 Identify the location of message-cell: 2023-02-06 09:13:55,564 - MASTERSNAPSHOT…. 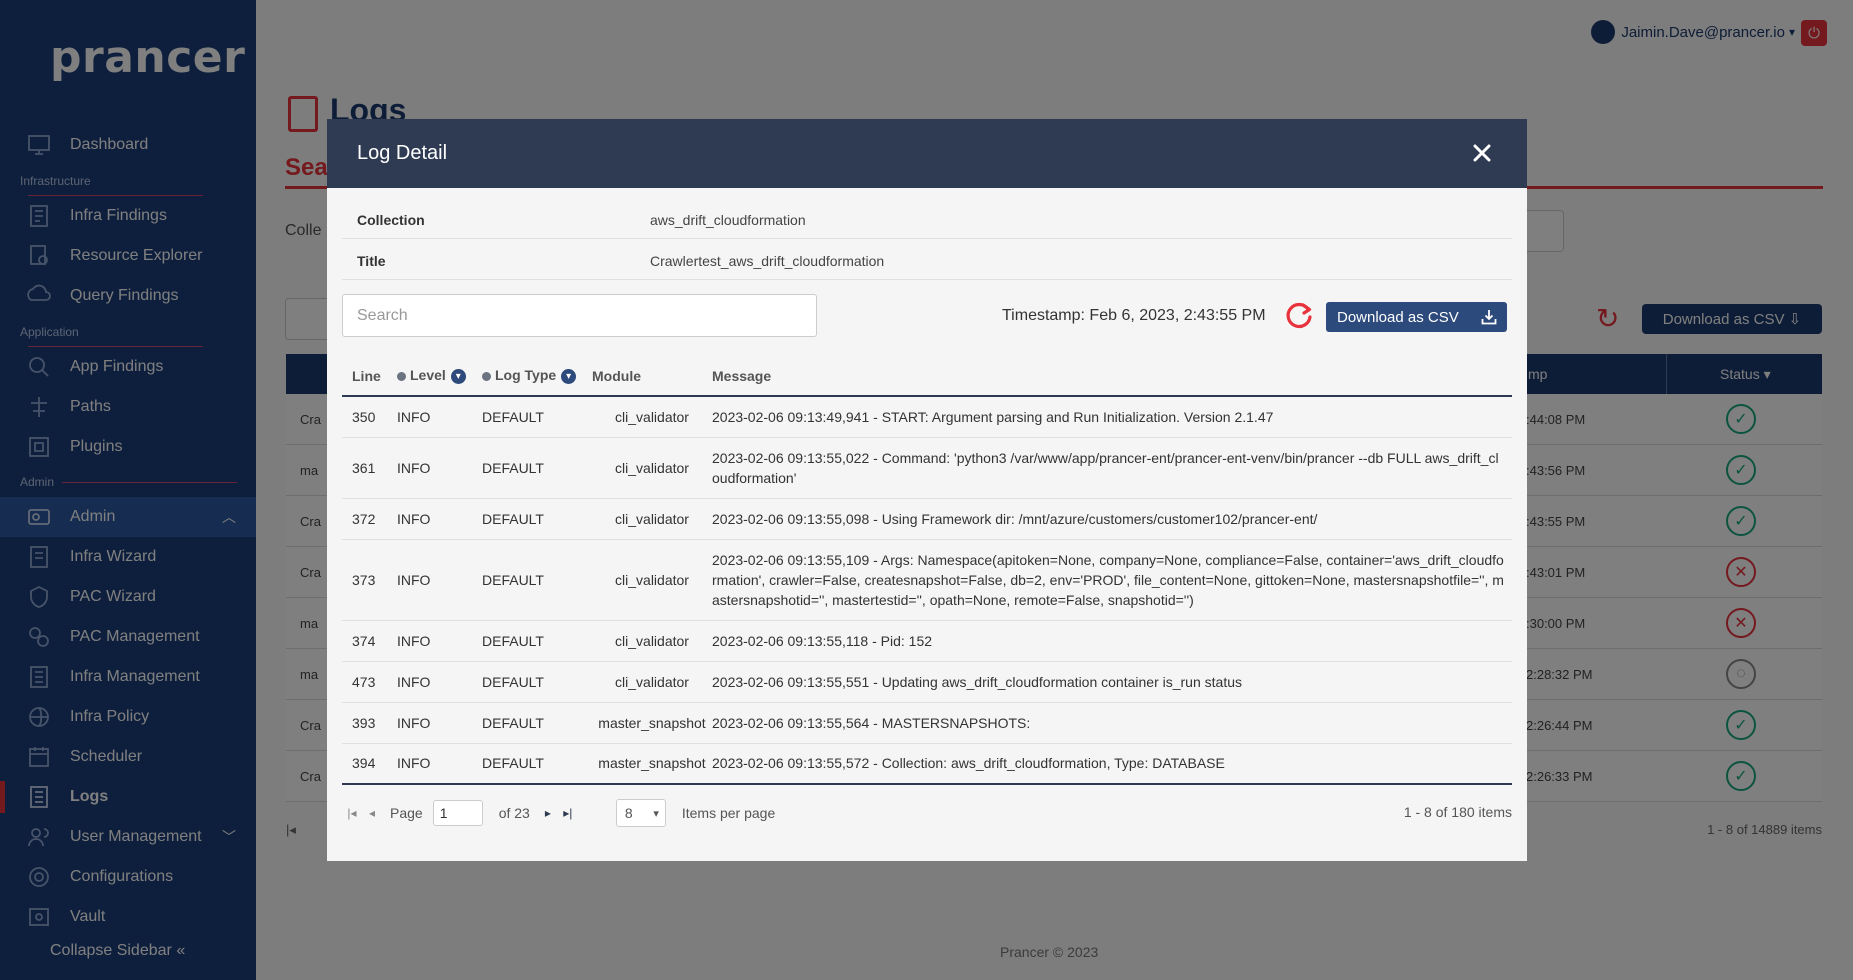
(1112, 723).